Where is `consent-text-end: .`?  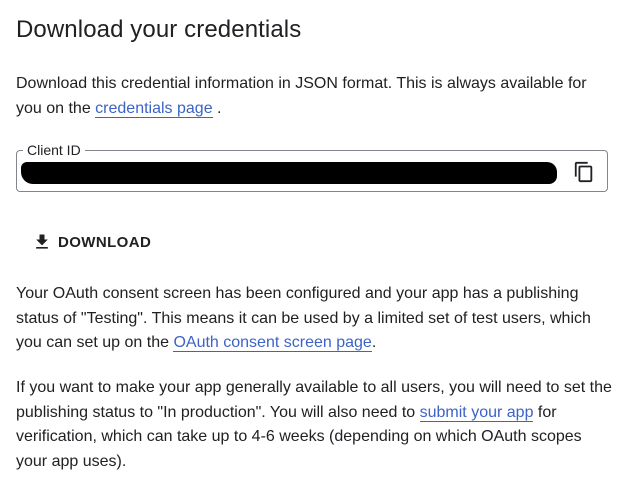
consent-text-end: . is located at coordinates (374, 342).